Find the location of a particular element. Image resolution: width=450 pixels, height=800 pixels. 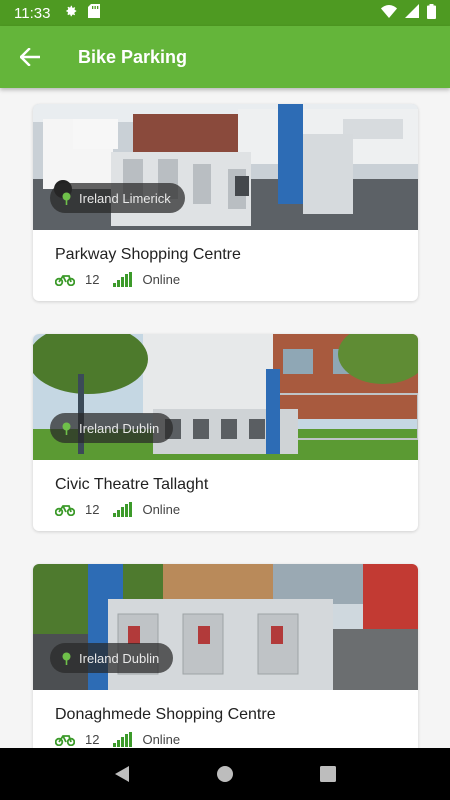

wifi-icon is located at coordinates (389, 13).